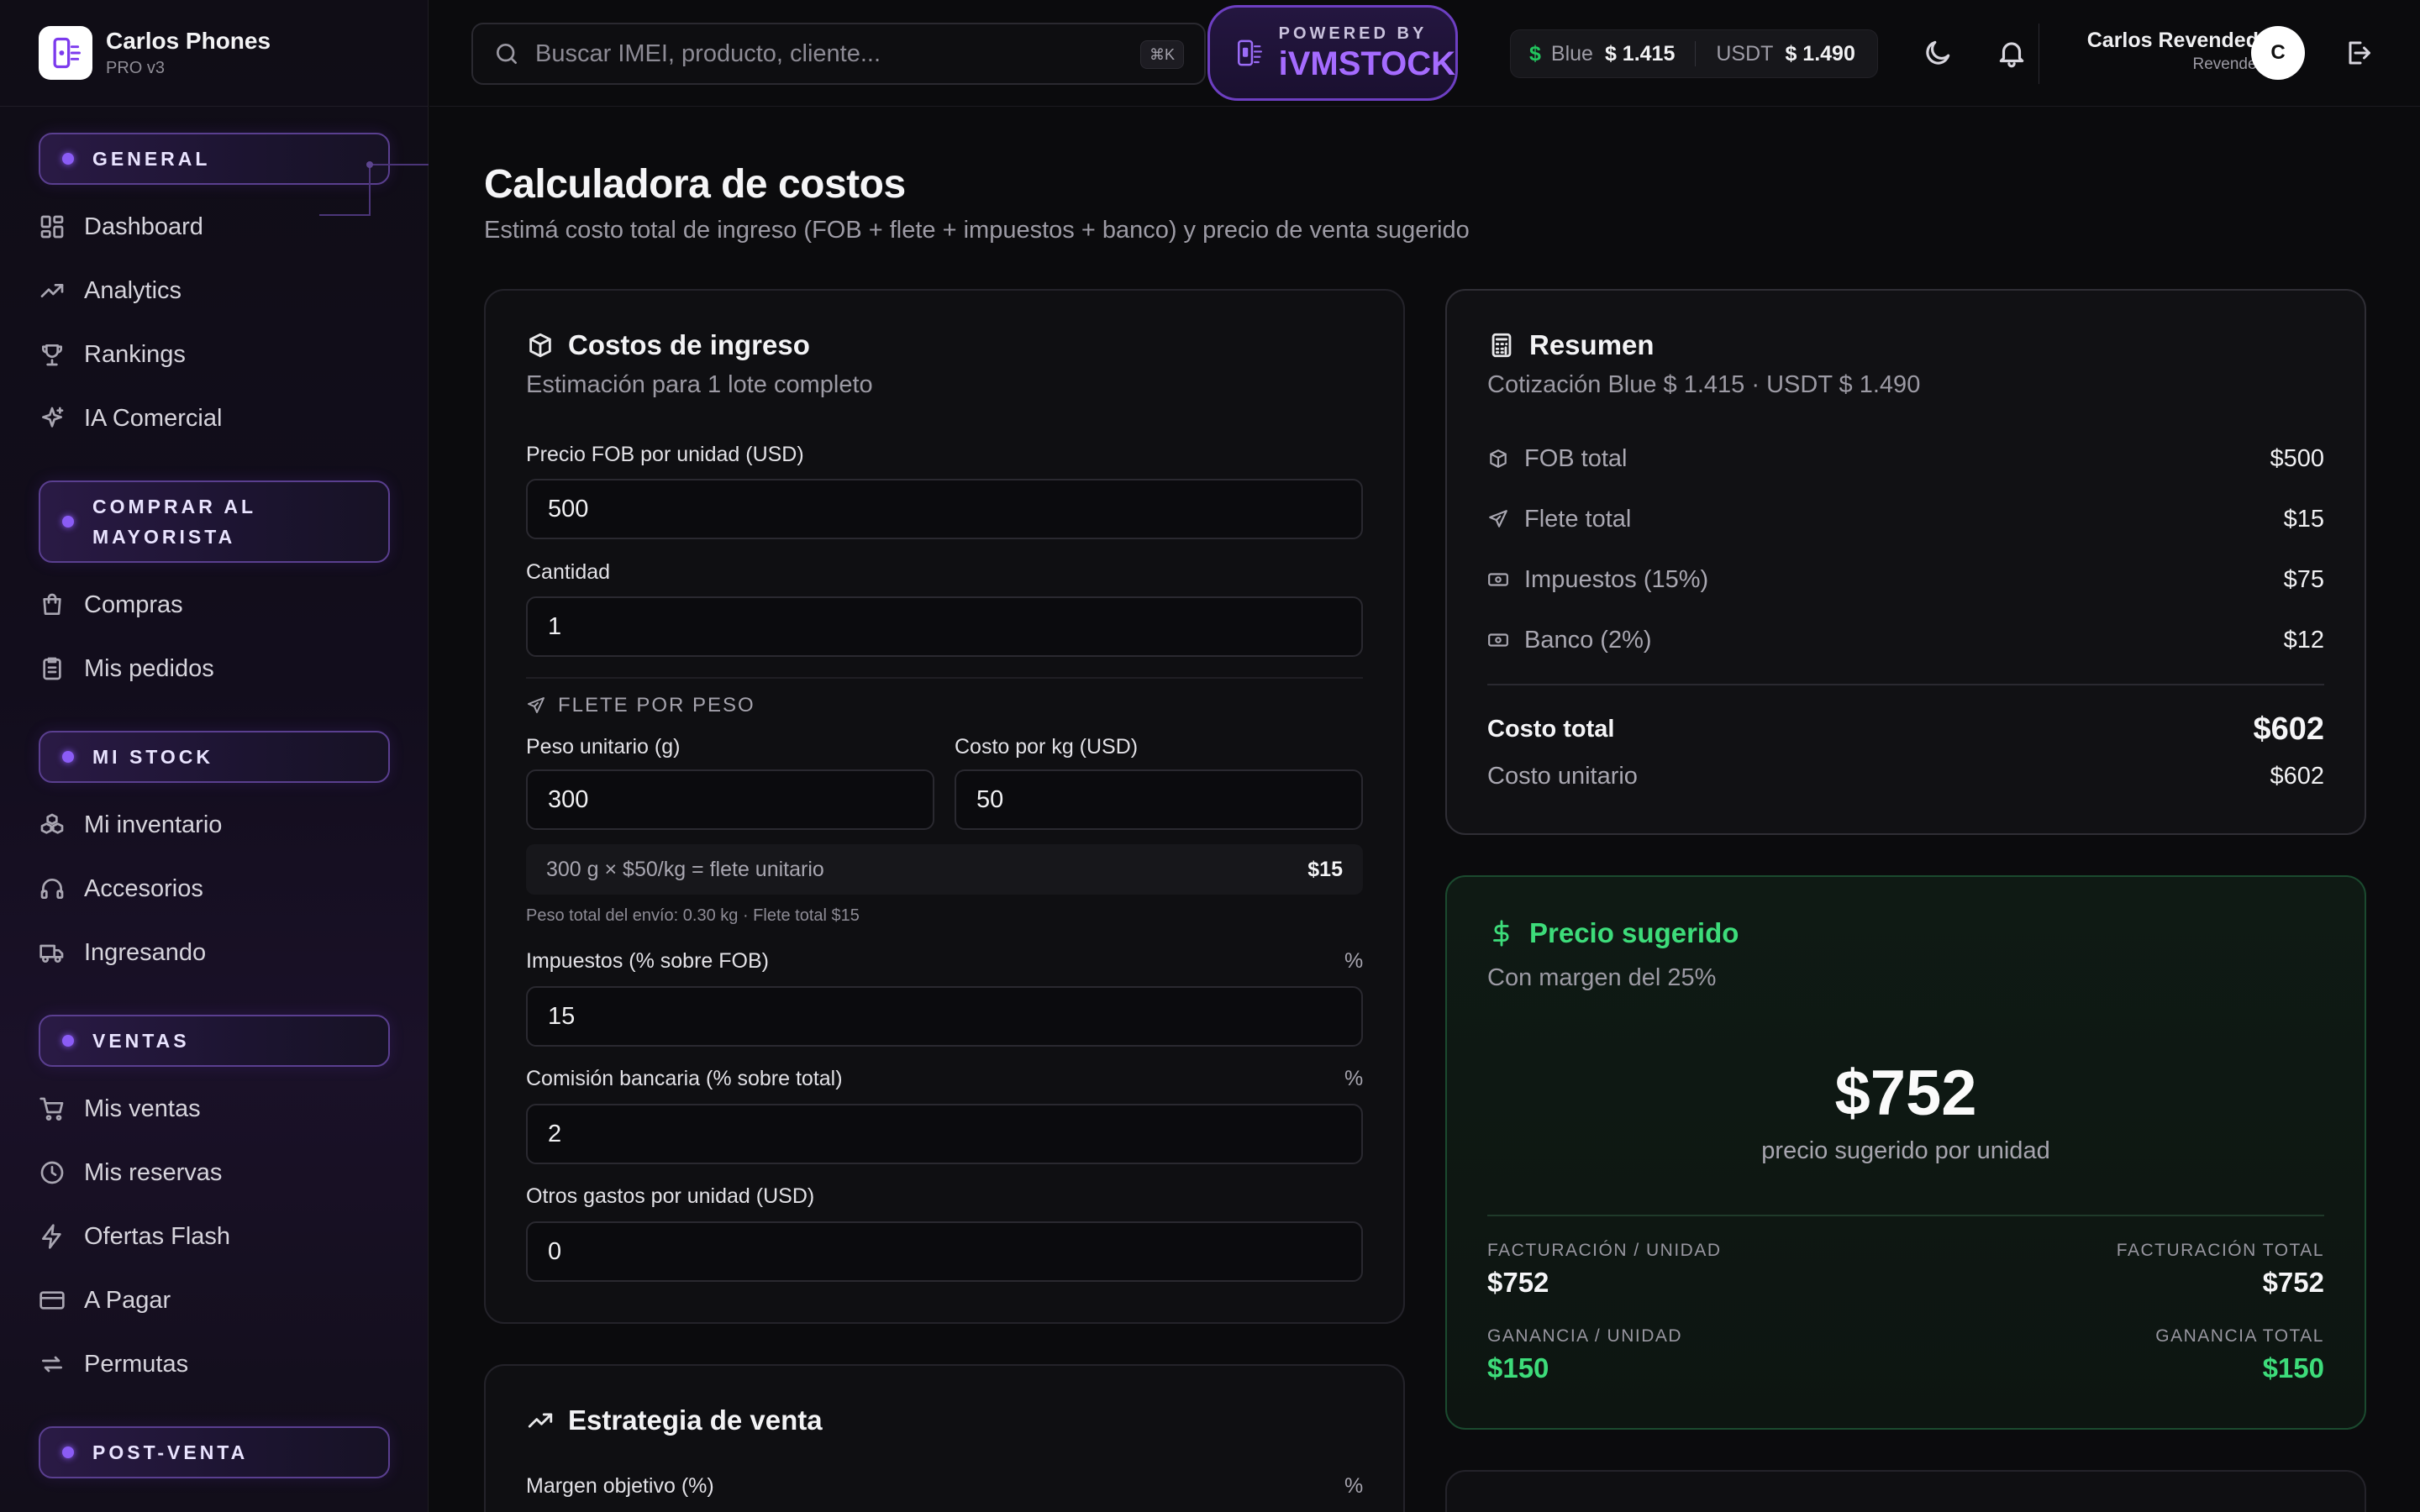  Describe the element at coordinates (214, 1041) in the screenshot. I see `section-ventas: VENTAS` at that location.